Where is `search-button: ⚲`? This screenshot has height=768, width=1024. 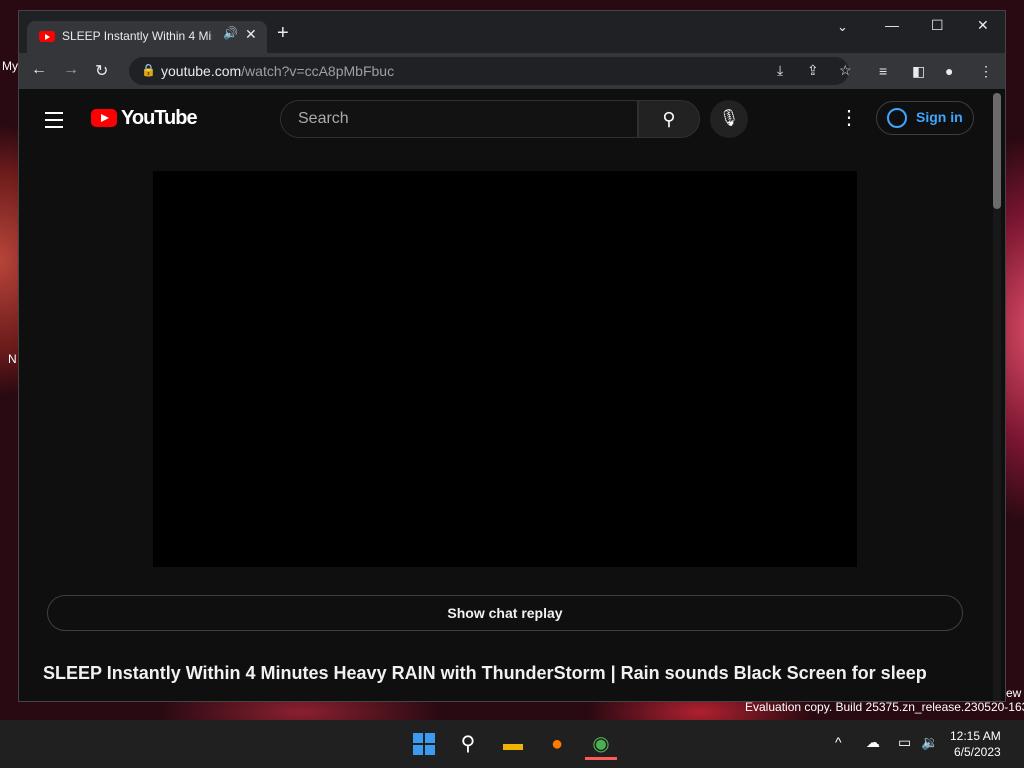
search-button: ⚲ is located at coordinates (669, 119).